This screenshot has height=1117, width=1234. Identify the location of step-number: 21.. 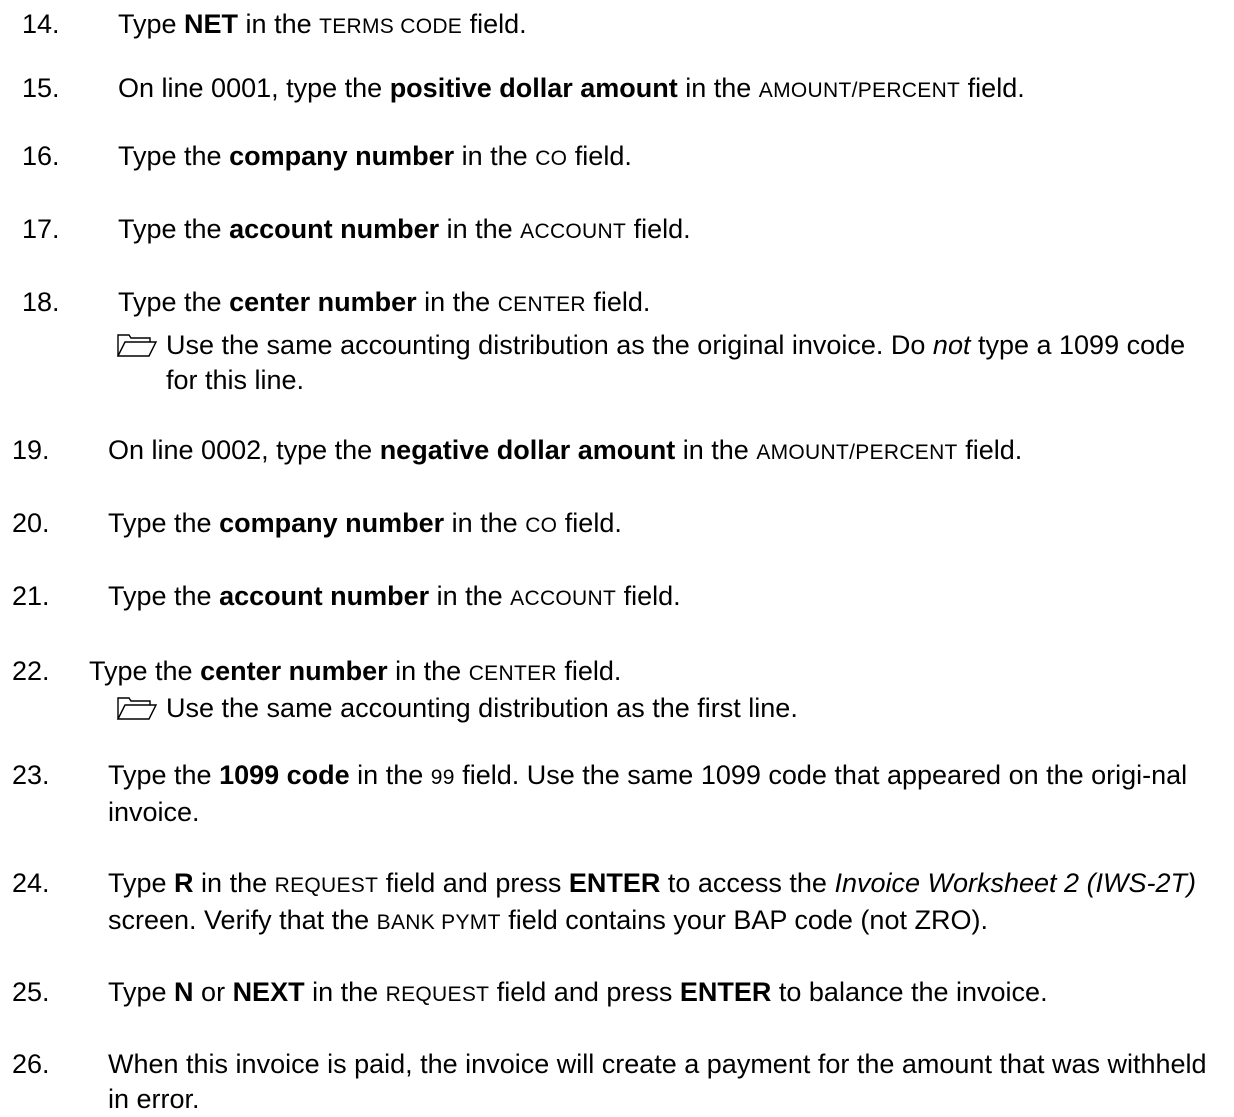
(31, 596).